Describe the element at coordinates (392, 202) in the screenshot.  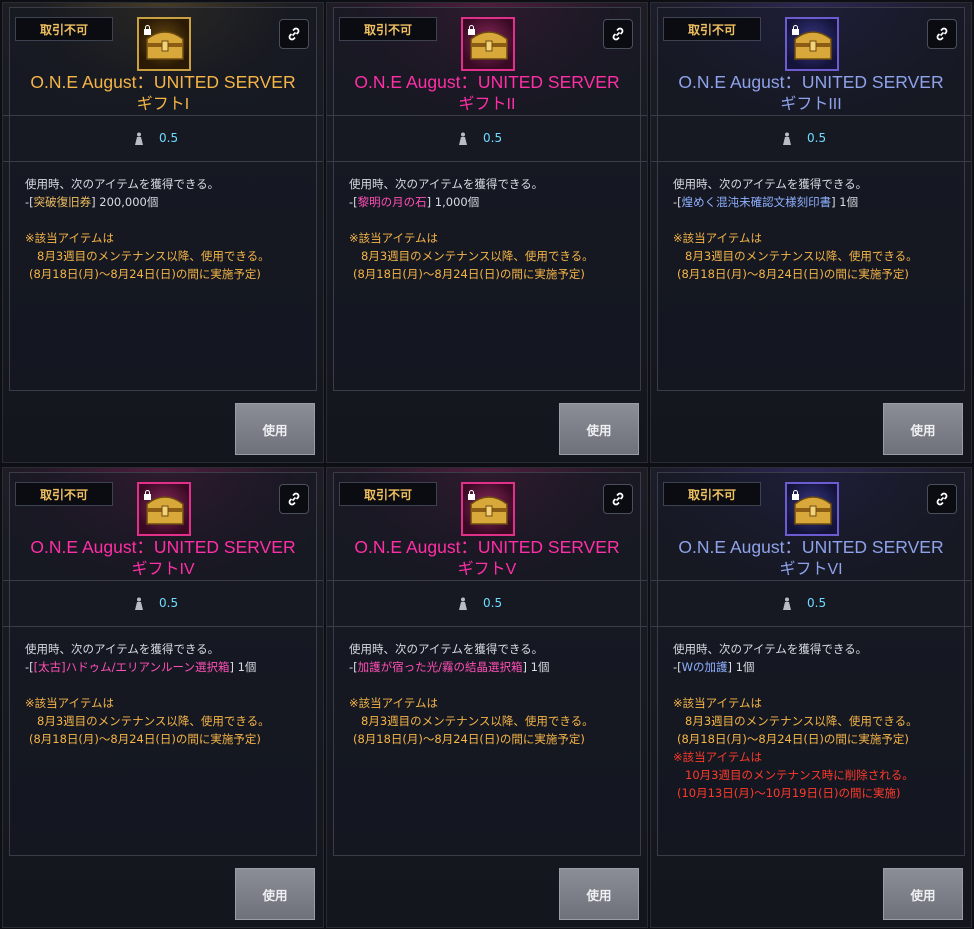
I see `reward-item-link: 黎明の月の石` at that location.